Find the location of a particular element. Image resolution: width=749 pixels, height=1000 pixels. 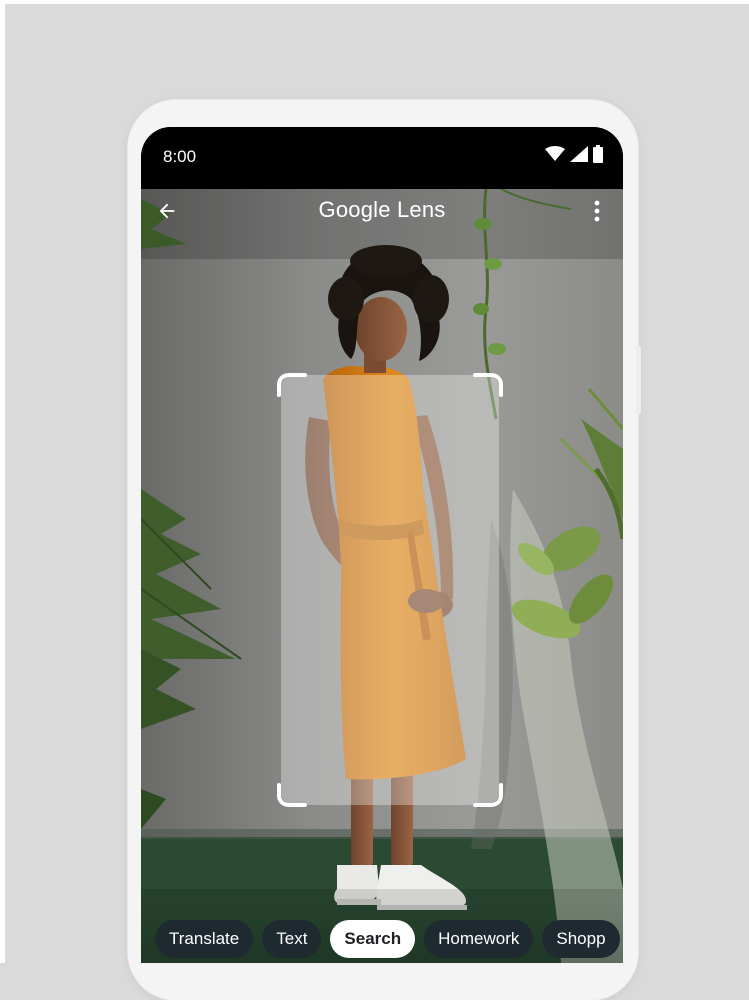

status-time: 8:00 is located at coordinates (180, 156).